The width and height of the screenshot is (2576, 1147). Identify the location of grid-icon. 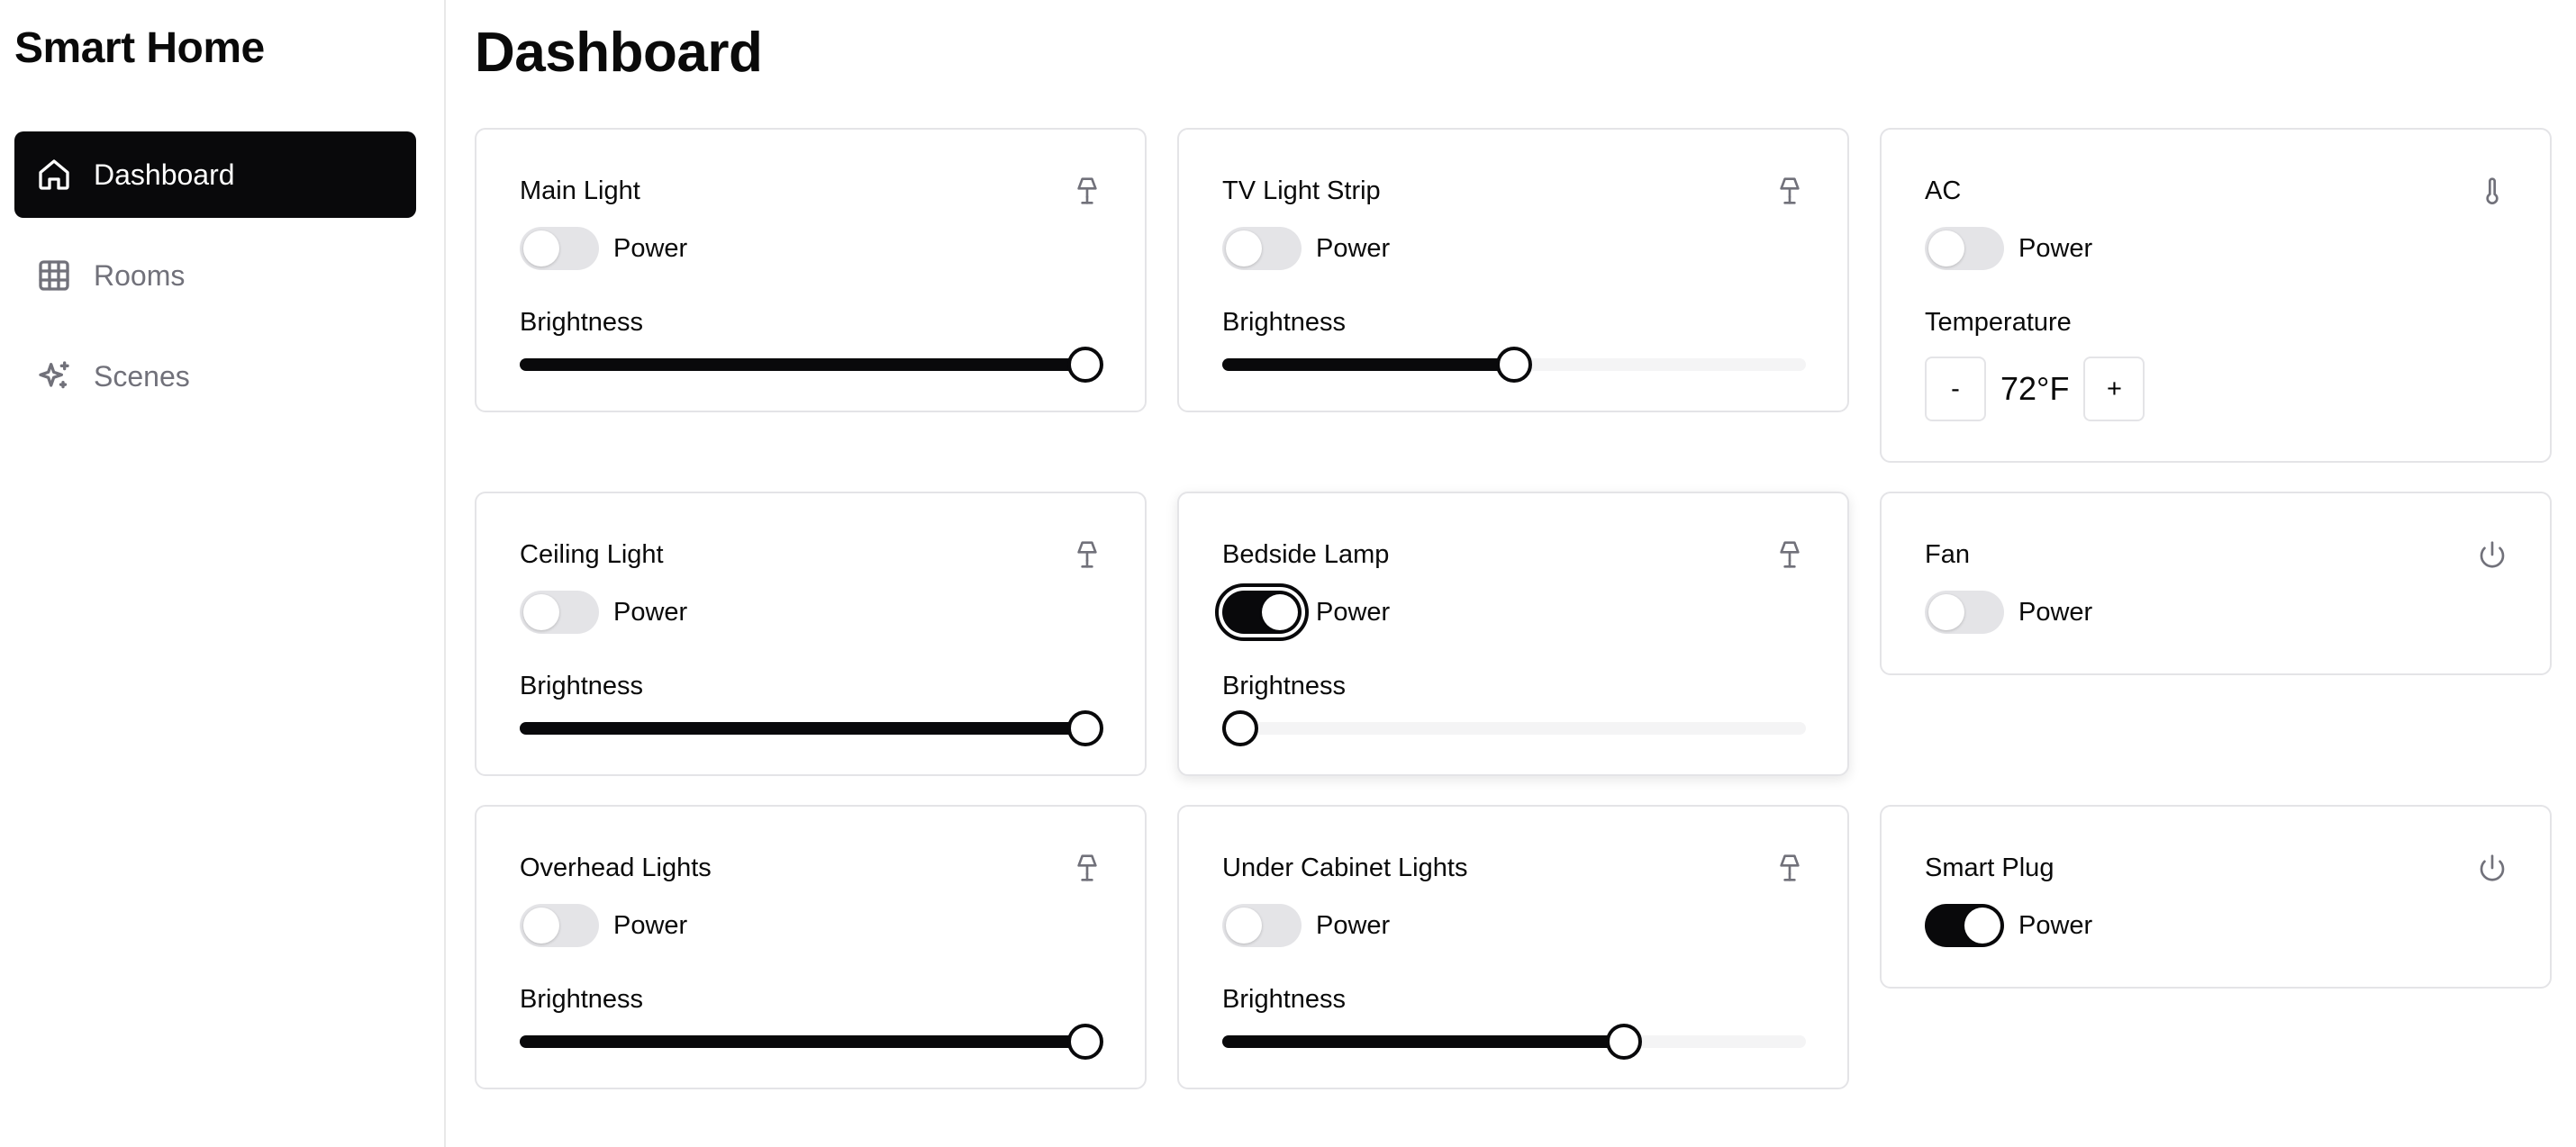
(54, 275).